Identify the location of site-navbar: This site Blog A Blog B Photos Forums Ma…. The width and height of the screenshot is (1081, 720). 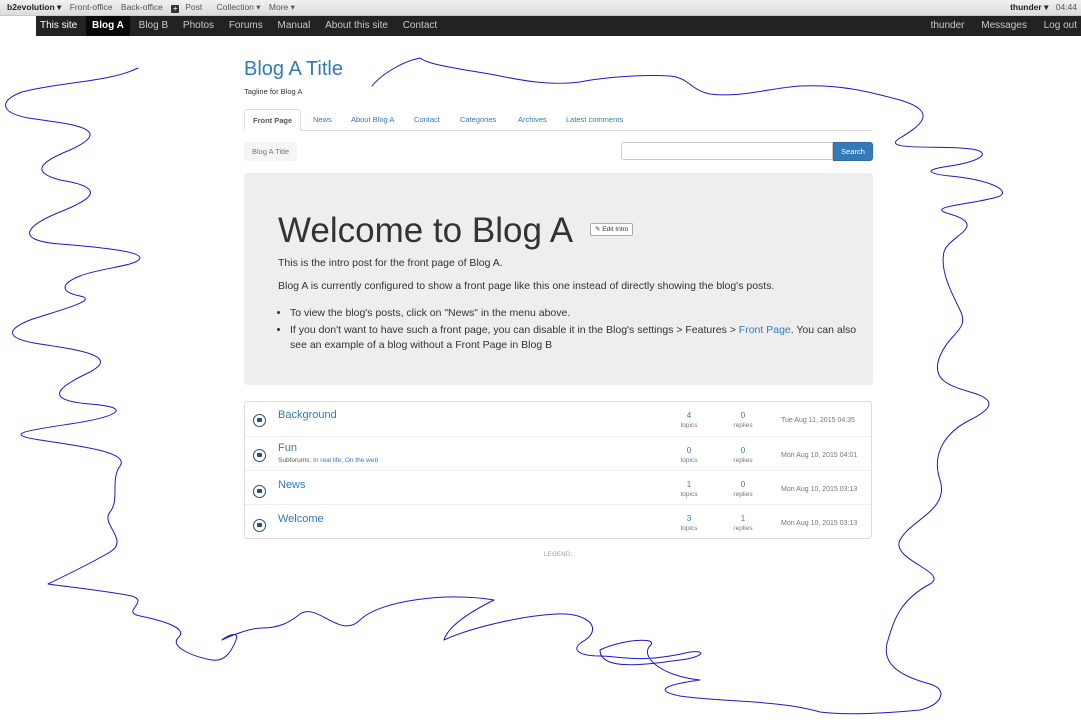
(558, 26).